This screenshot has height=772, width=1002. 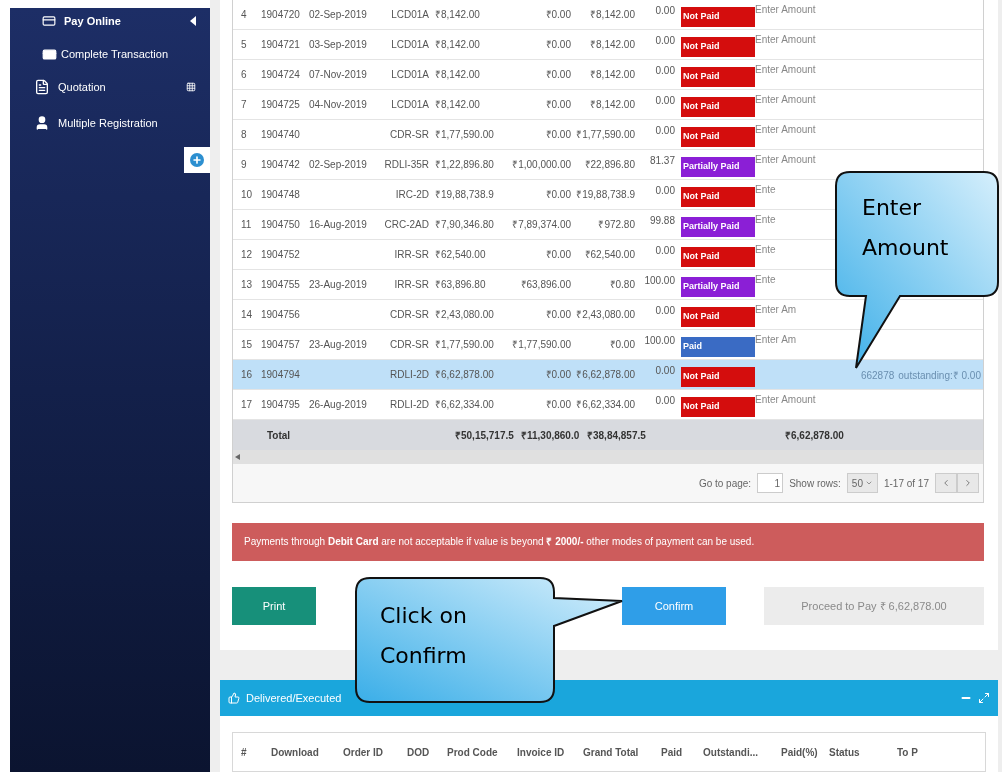 What do you see at coordinates (409, 405) in the screenshot?
I see `table-cell-text: RDLI-2D` at bounding box center [409, 405].